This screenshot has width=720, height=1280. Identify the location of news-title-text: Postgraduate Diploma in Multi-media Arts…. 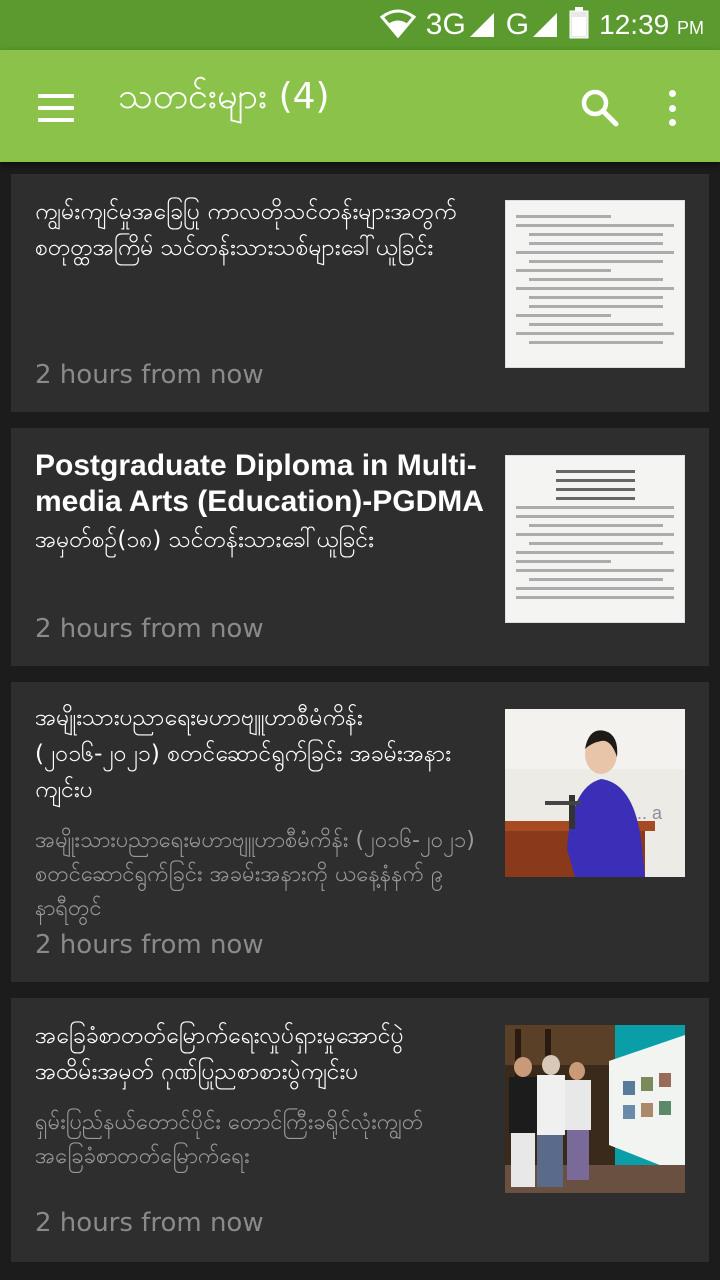
(259, 483).